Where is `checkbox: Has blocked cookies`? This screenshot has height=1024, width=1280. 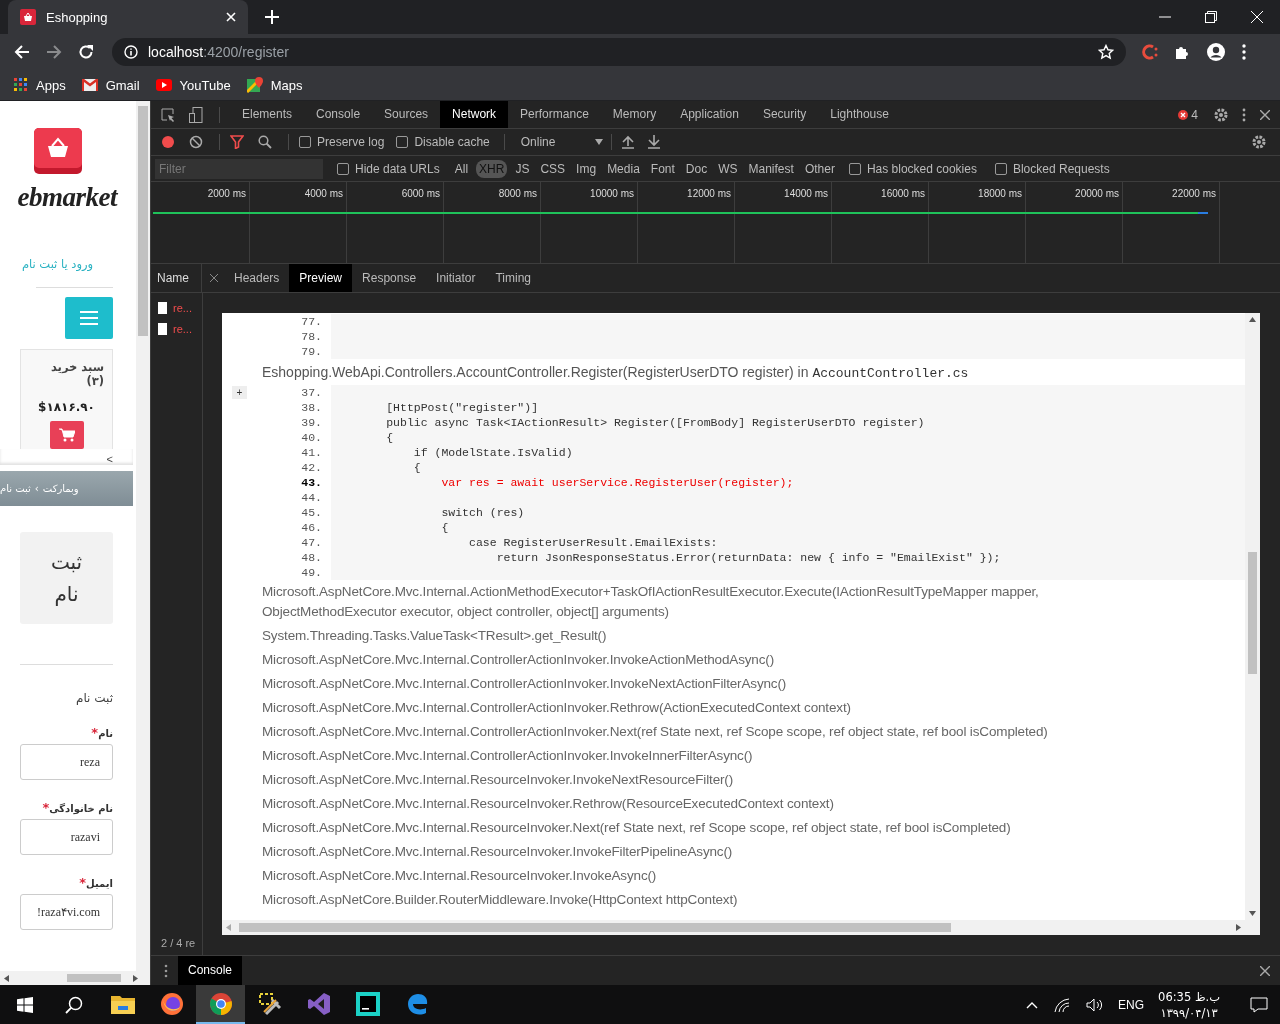 checkbox: Has blocked cookies is located at coordinates (912, 168).